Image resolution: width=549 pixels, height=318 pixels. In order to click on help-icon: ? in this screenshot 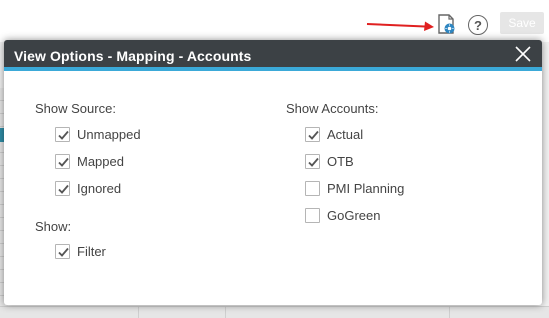, I will do `click(478, 25)`.